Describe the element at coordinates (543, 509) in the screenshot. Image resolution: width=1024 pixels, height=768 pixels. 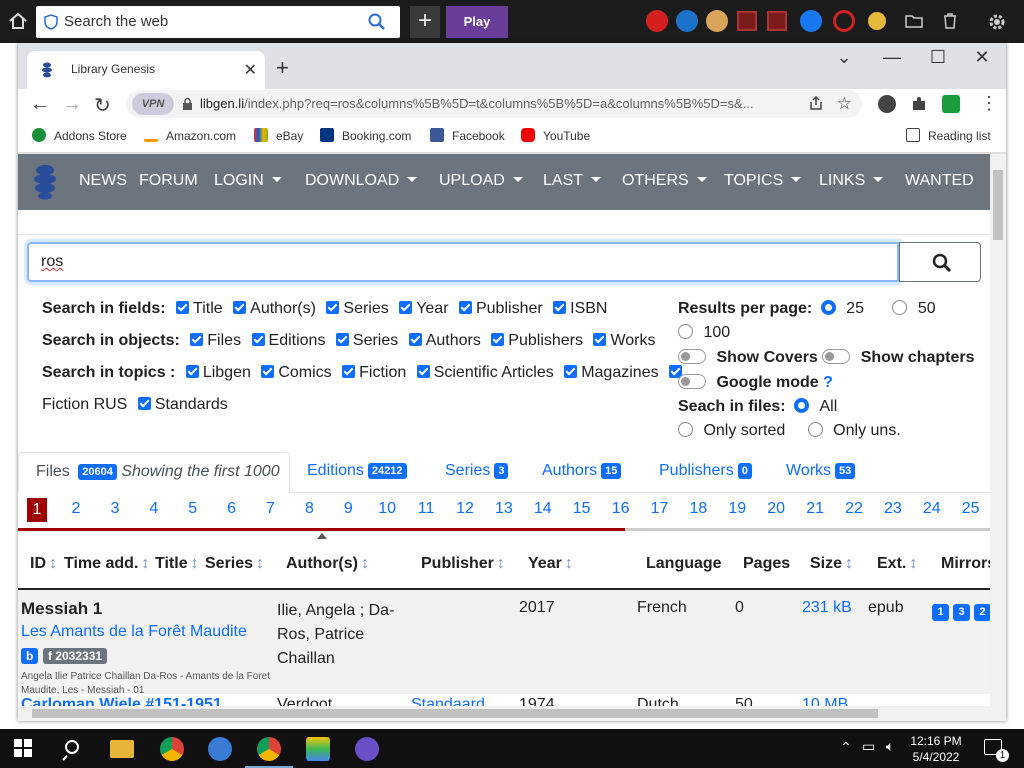
I see `page-link-14: 14` at that location.